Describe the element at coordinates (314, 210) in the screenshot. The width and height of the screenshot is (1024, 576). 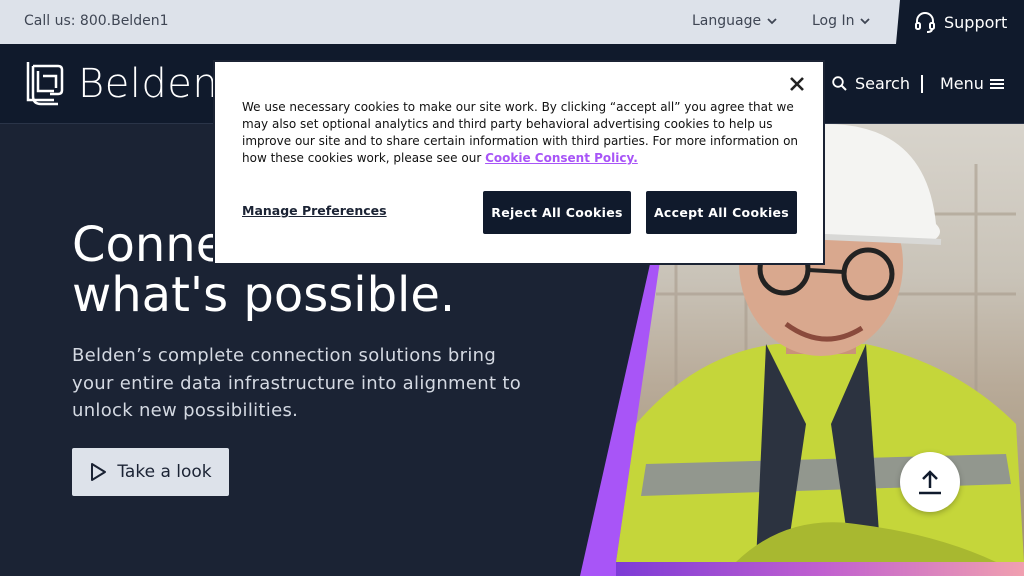
I see `manage-preferences-link: Manage Preferences` at that location.